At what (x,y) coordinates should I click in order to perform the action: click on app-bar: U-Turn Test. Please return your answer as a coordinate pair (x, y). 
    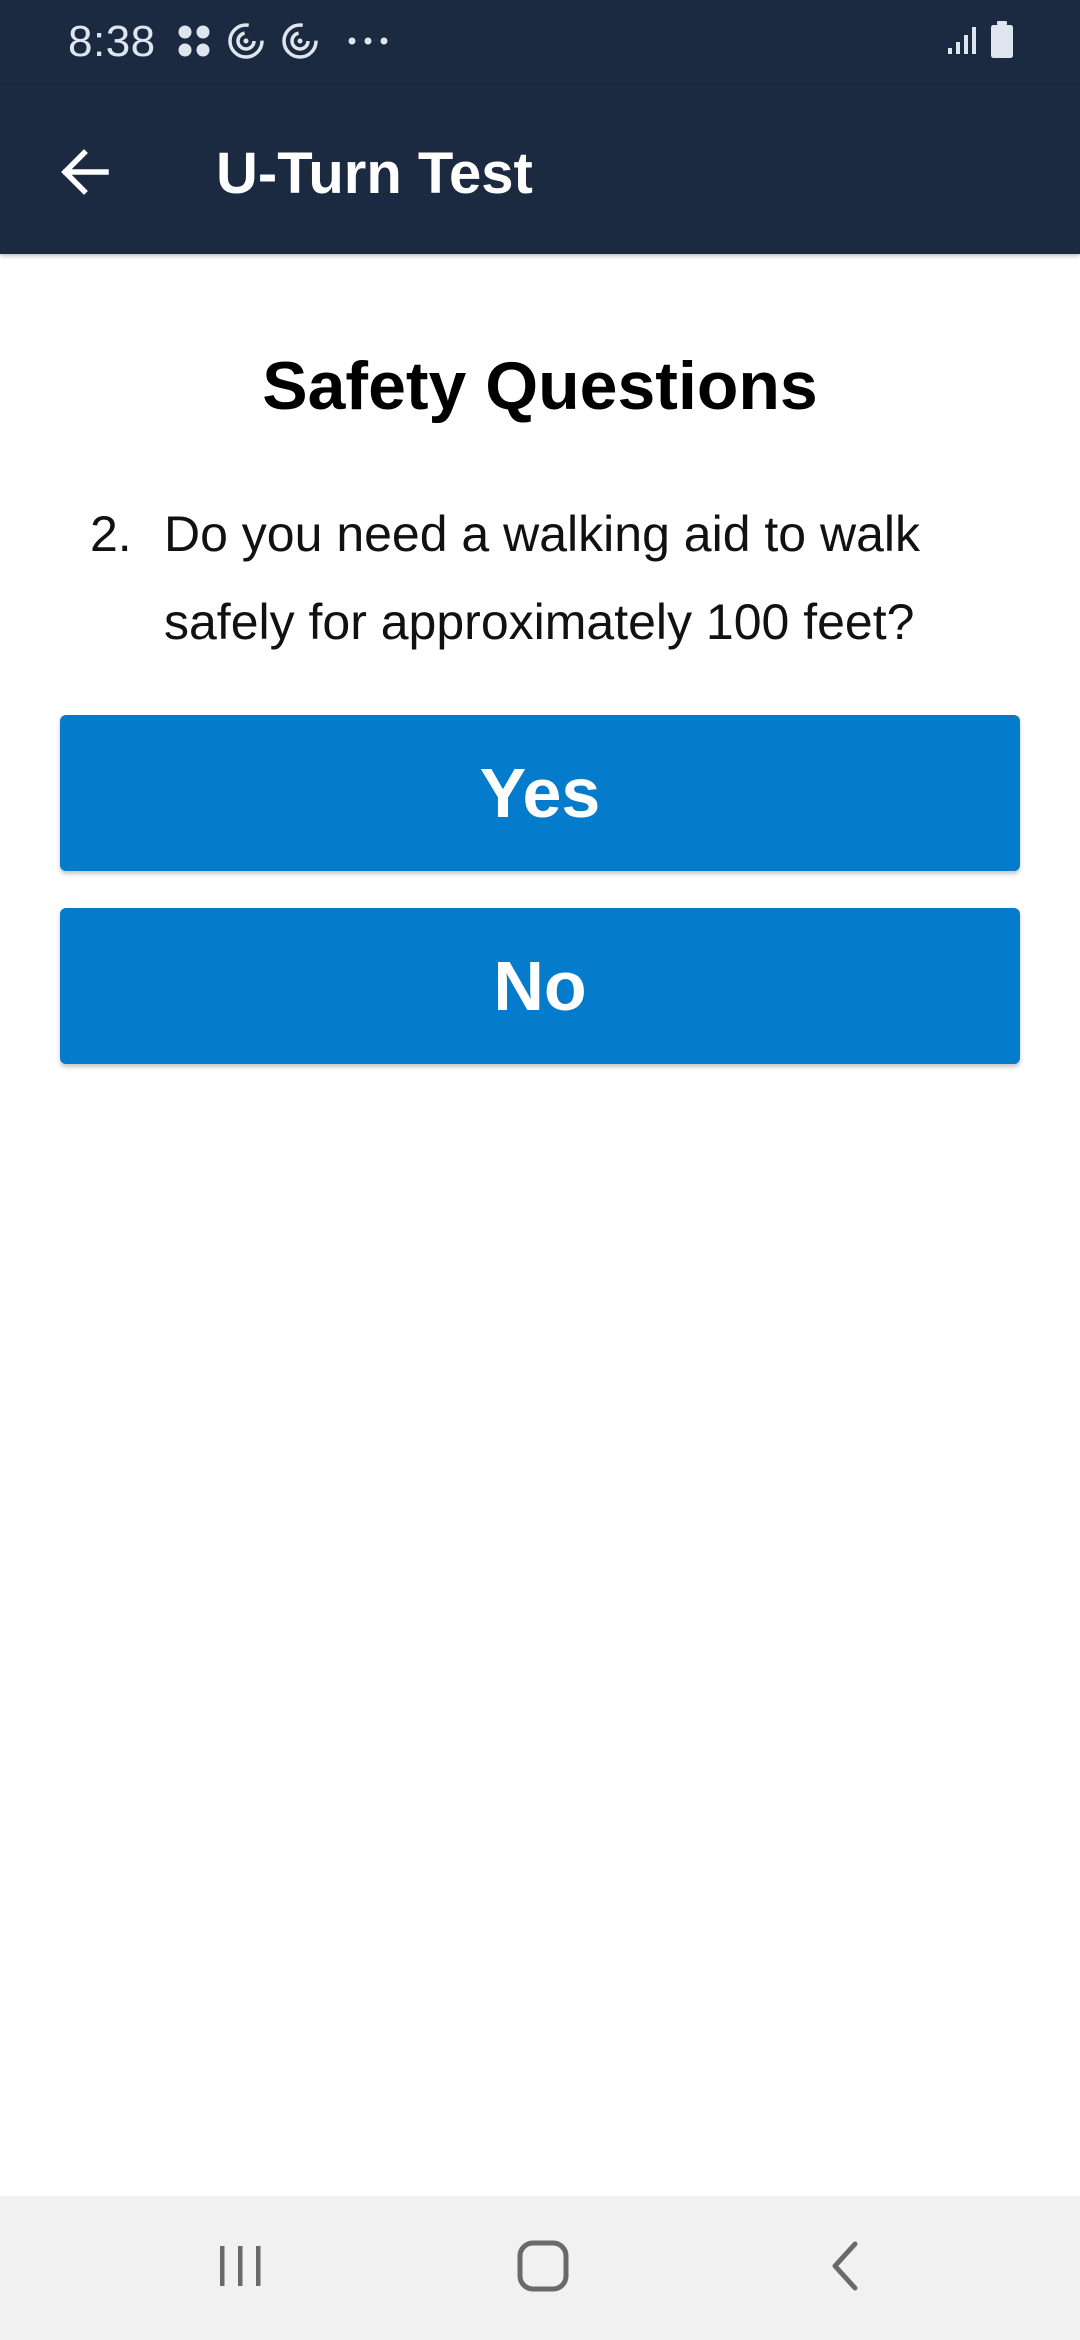
    Looking at the image, I should click on (540, 169).